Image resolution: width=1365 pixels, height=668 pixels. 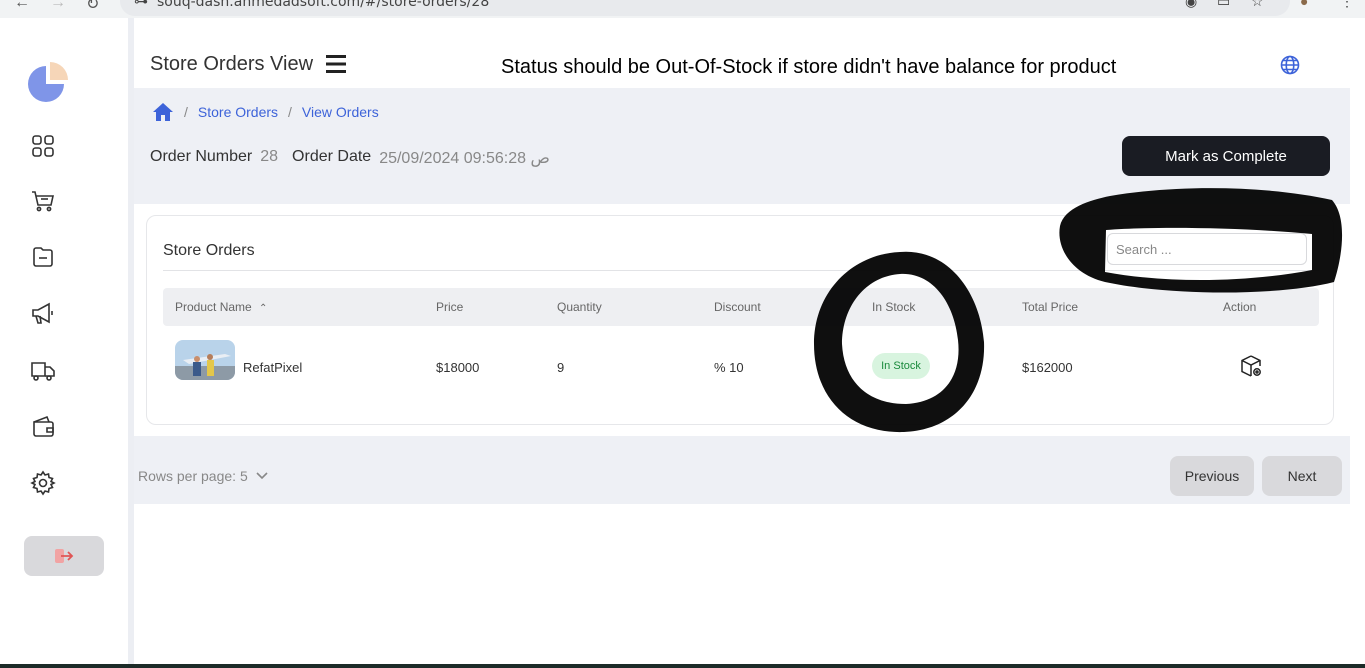 What do you see at coordinates (682, 666) in the screenshot?
I see `taskbar-edge` at bounding box center [682, 666].